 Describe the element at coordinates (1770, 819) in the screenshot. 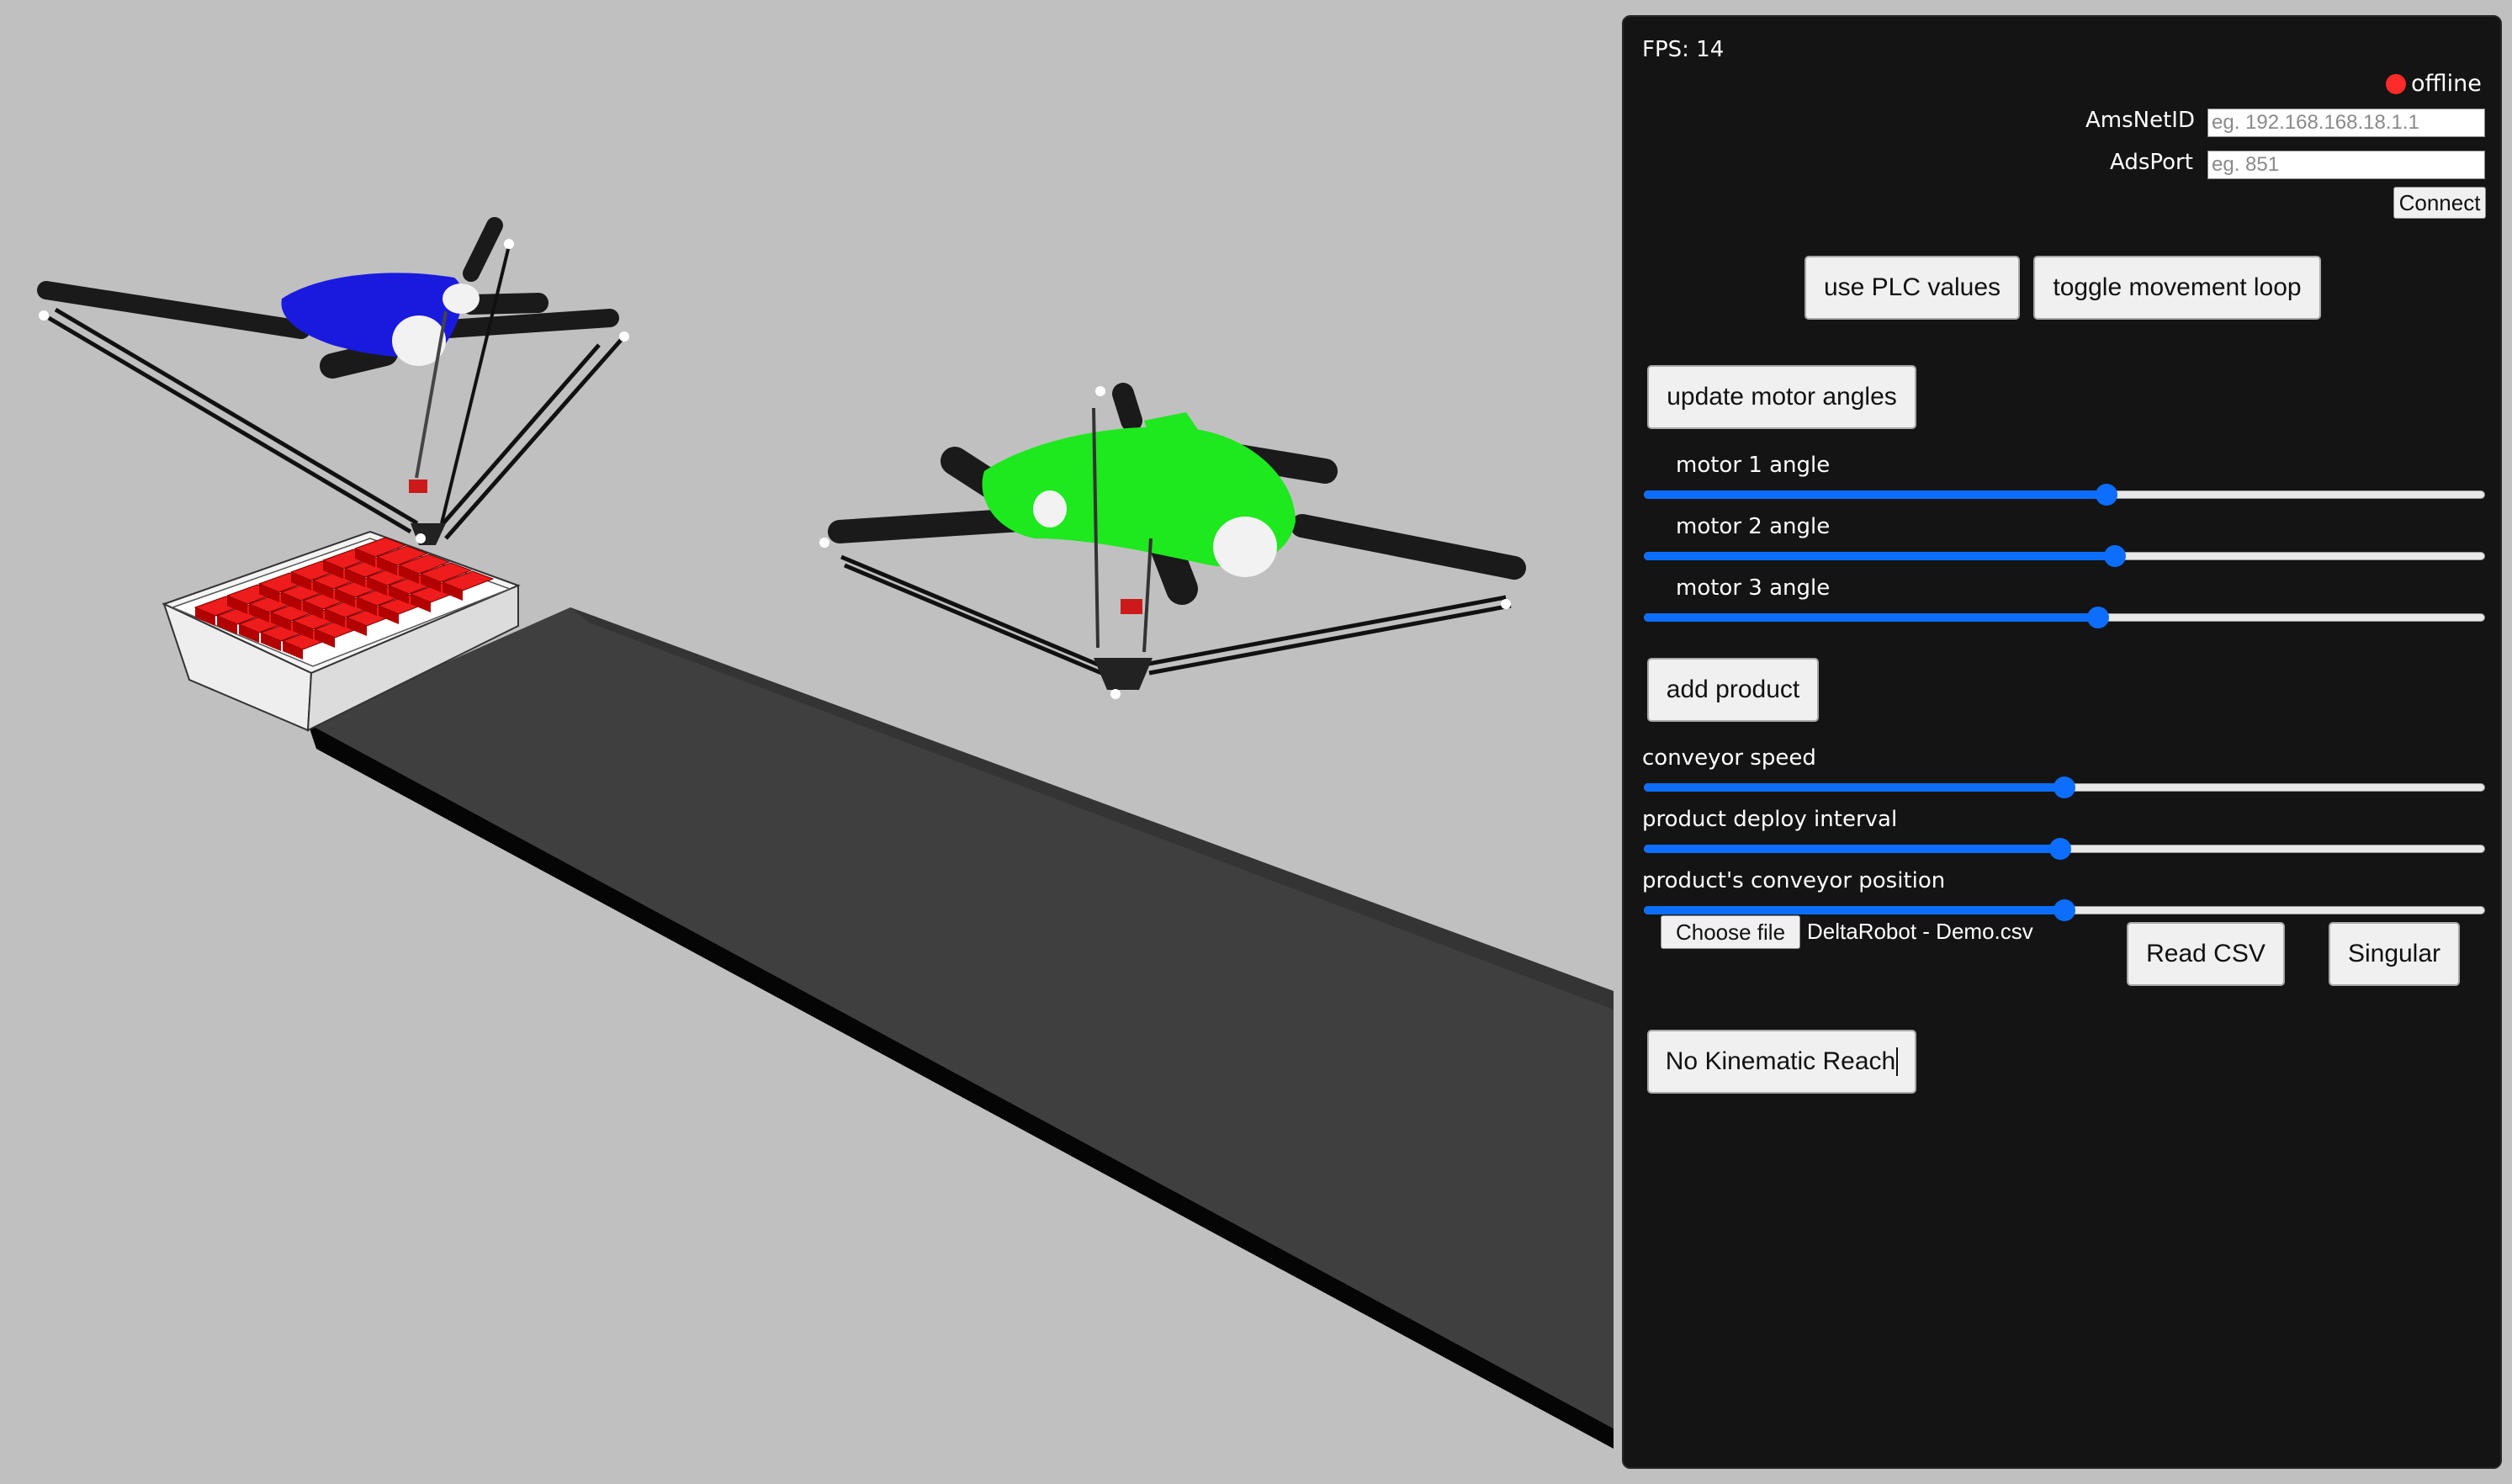

I see `product-deploy-interval-label: product deploy interval` at that location.